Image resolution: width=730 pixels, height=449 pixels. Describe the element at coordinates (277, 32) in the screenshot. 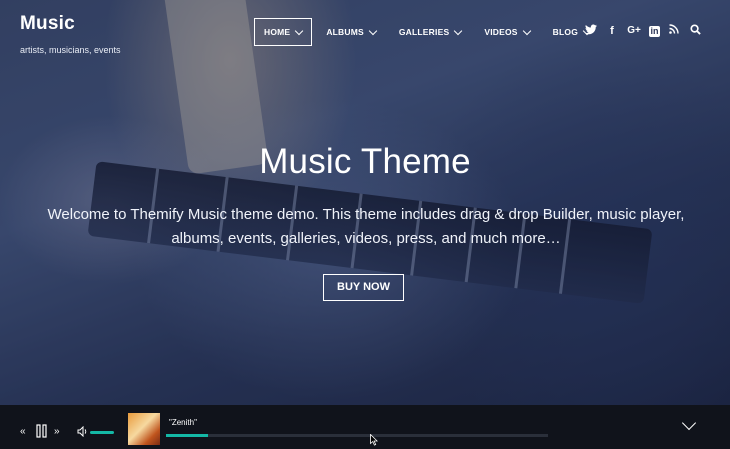

I see `nav-item-label: HOME` at that location.